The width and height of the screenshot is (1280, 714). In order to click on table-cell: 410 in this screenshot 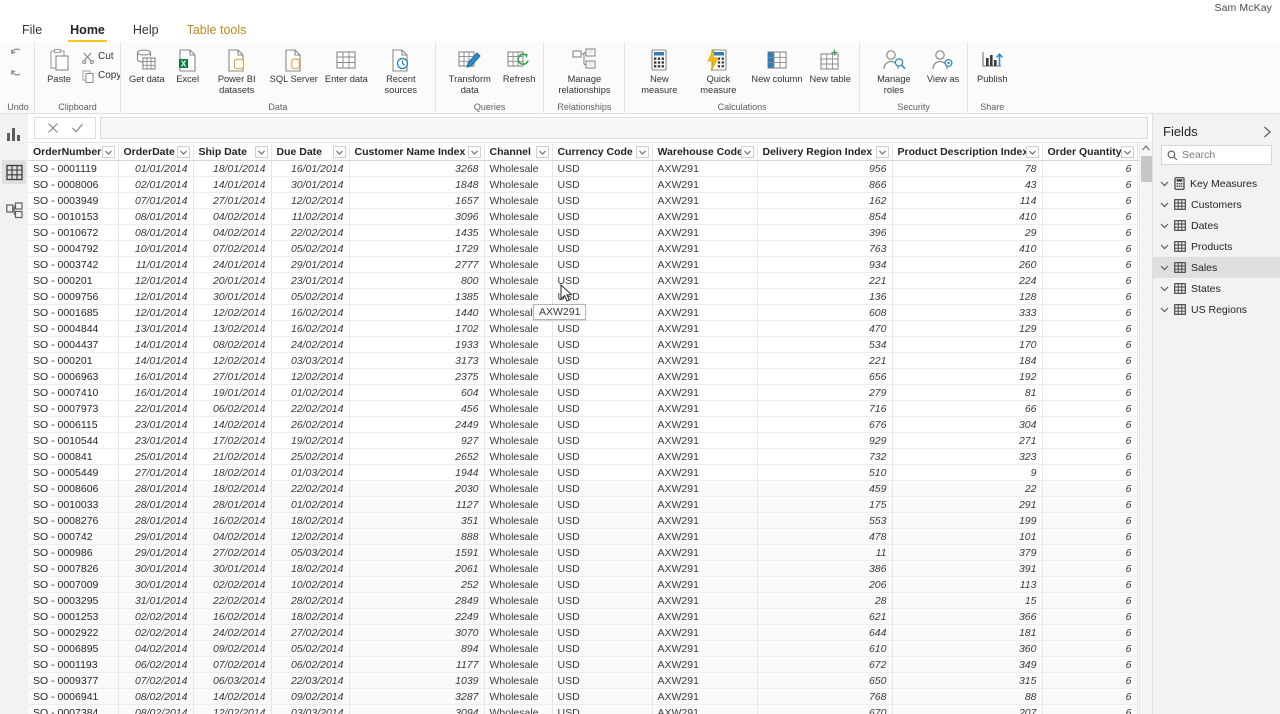, I will do `click(967, 248)`.